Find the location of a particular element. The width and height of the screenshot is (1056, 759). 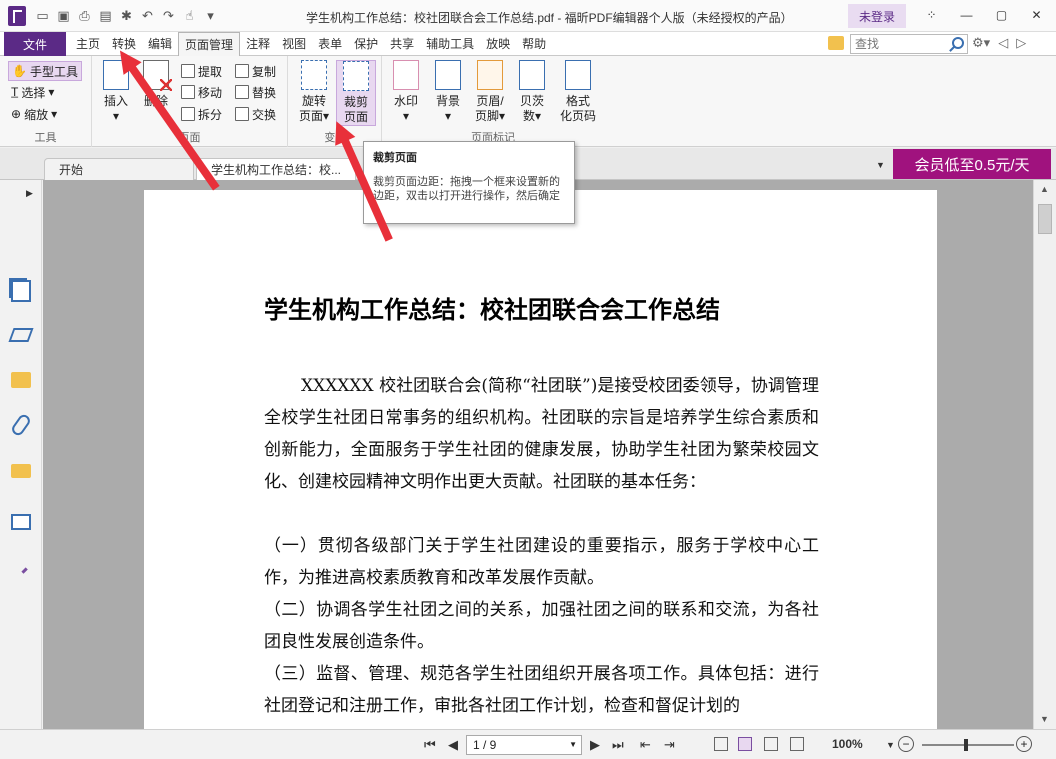

quick-access-toolbar: ▭ ▣ ⎙ ▤ ✱ ↶ ↷ ☝ ▾ is located at coordinates (126, 15).